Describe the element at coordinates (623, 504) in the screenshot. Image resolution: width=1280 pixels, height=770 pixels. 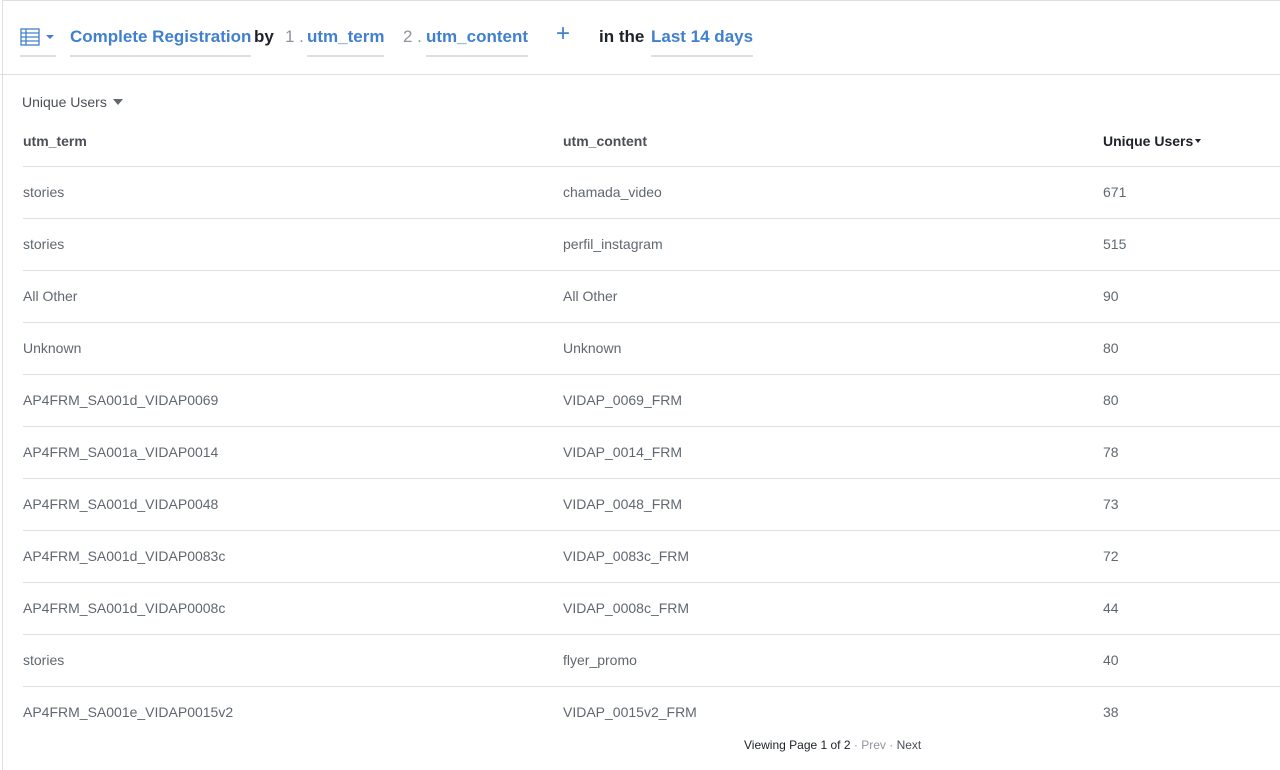
I see `cell-utm-content: VIDAP_0048_FRM` at that location.